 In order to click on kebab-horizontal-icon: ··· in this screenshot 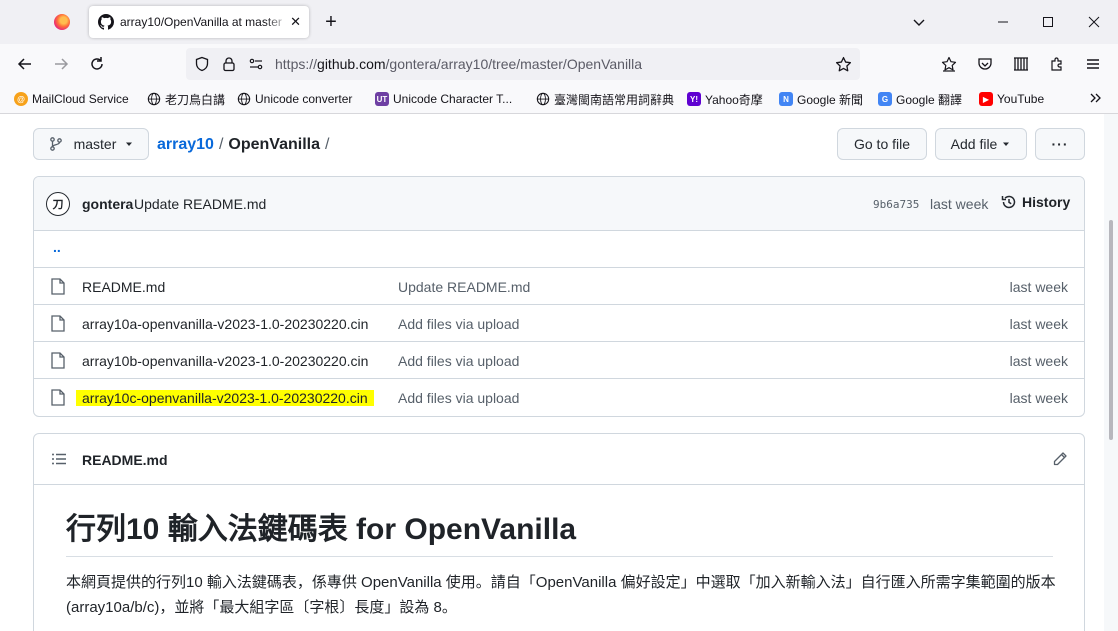, I will do `click(1060, 144)`.